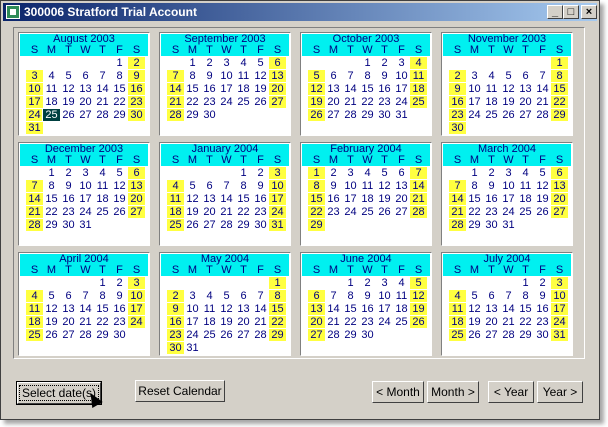  Describe the element at coordinates (367, 186) in the screenshot. I see `day-cell: 11` at that location.